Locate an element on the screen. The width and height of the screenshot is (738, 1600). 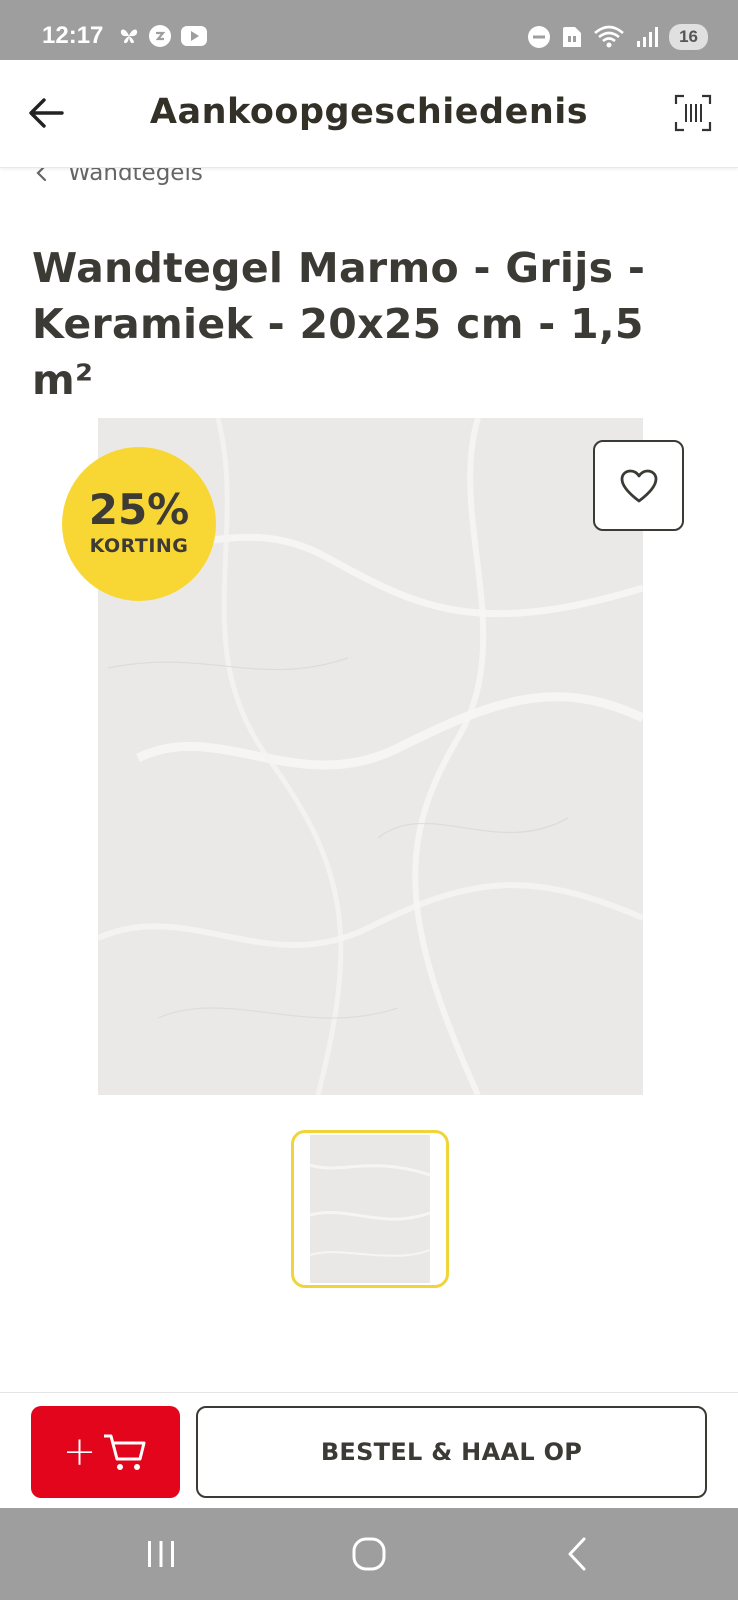
add-to-cart-button: + is located at coordinates (105, 1452).